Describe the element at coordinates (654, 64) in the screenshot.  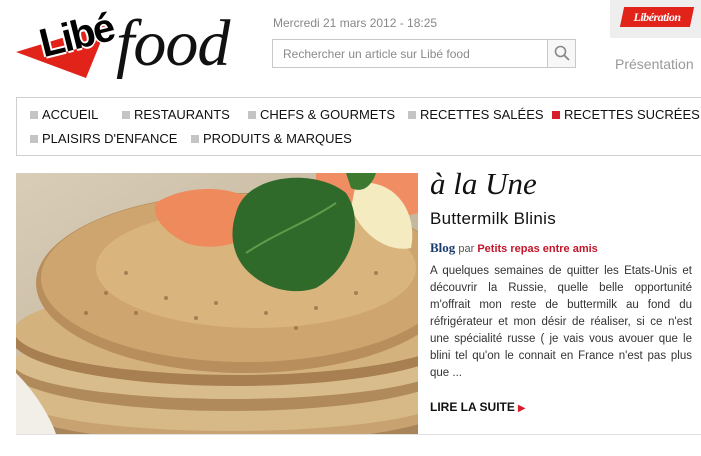
I see `presentation-link: Présentation` at that location.